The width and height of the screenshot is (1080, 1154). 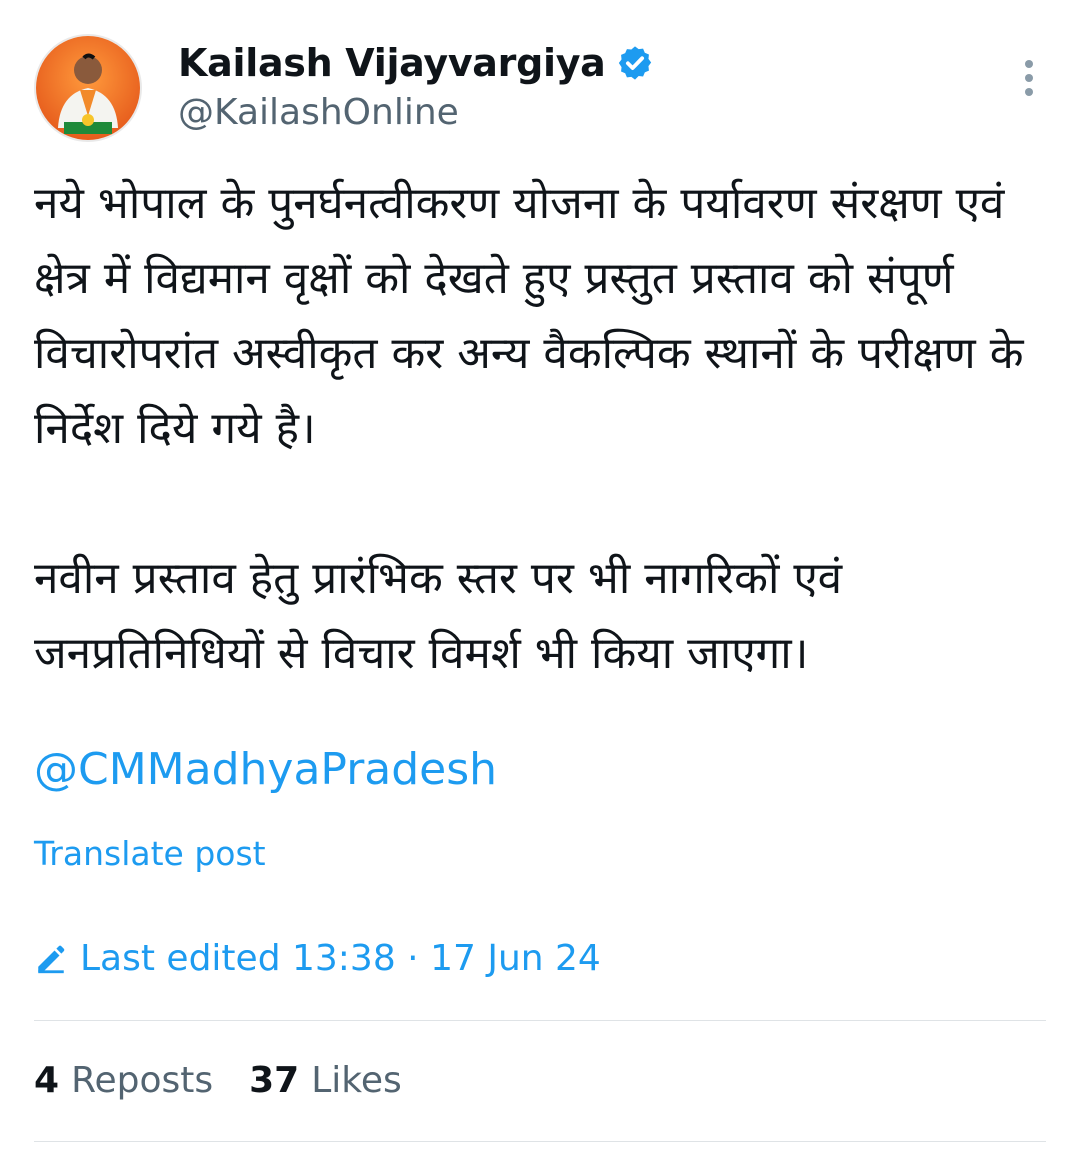 I want to click on pencil-icon, so click(x=51, y=959).